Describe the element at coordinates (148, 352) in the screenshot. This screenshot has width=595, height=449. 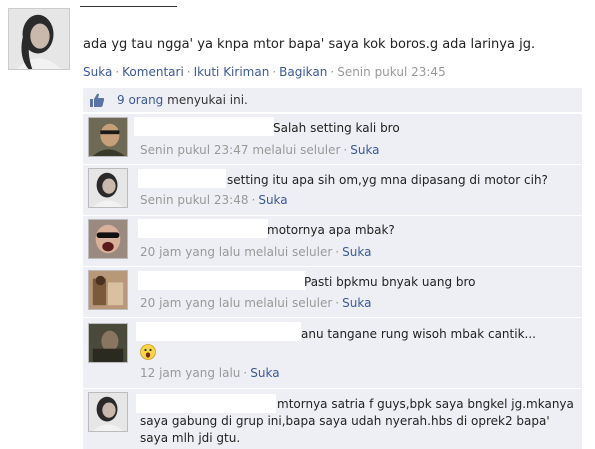
I see `surprised-emoticon-icon` at that location.